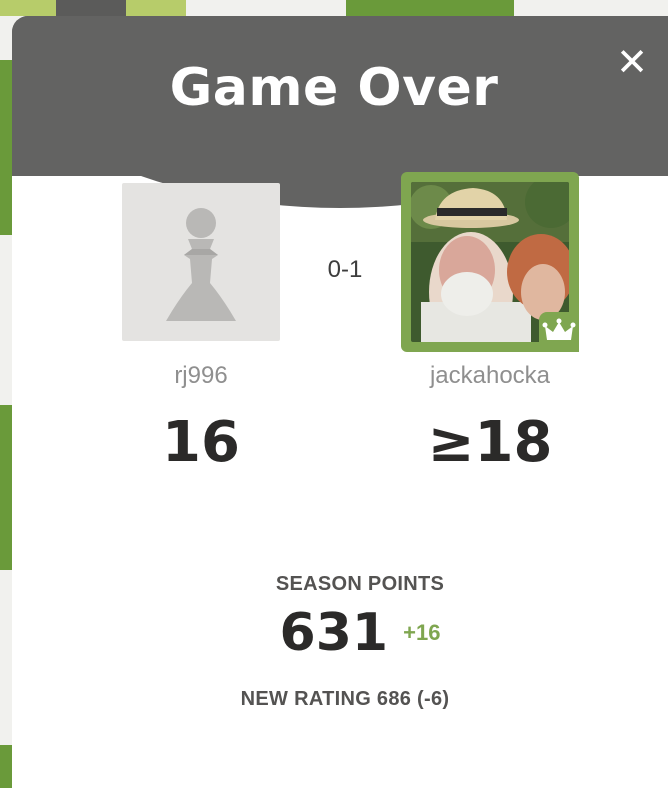 The image size is (668, 788). What do you see at coordinates (559, 332) in the screenshot?
I see `crown-icon` at bounding box center [559, 332].